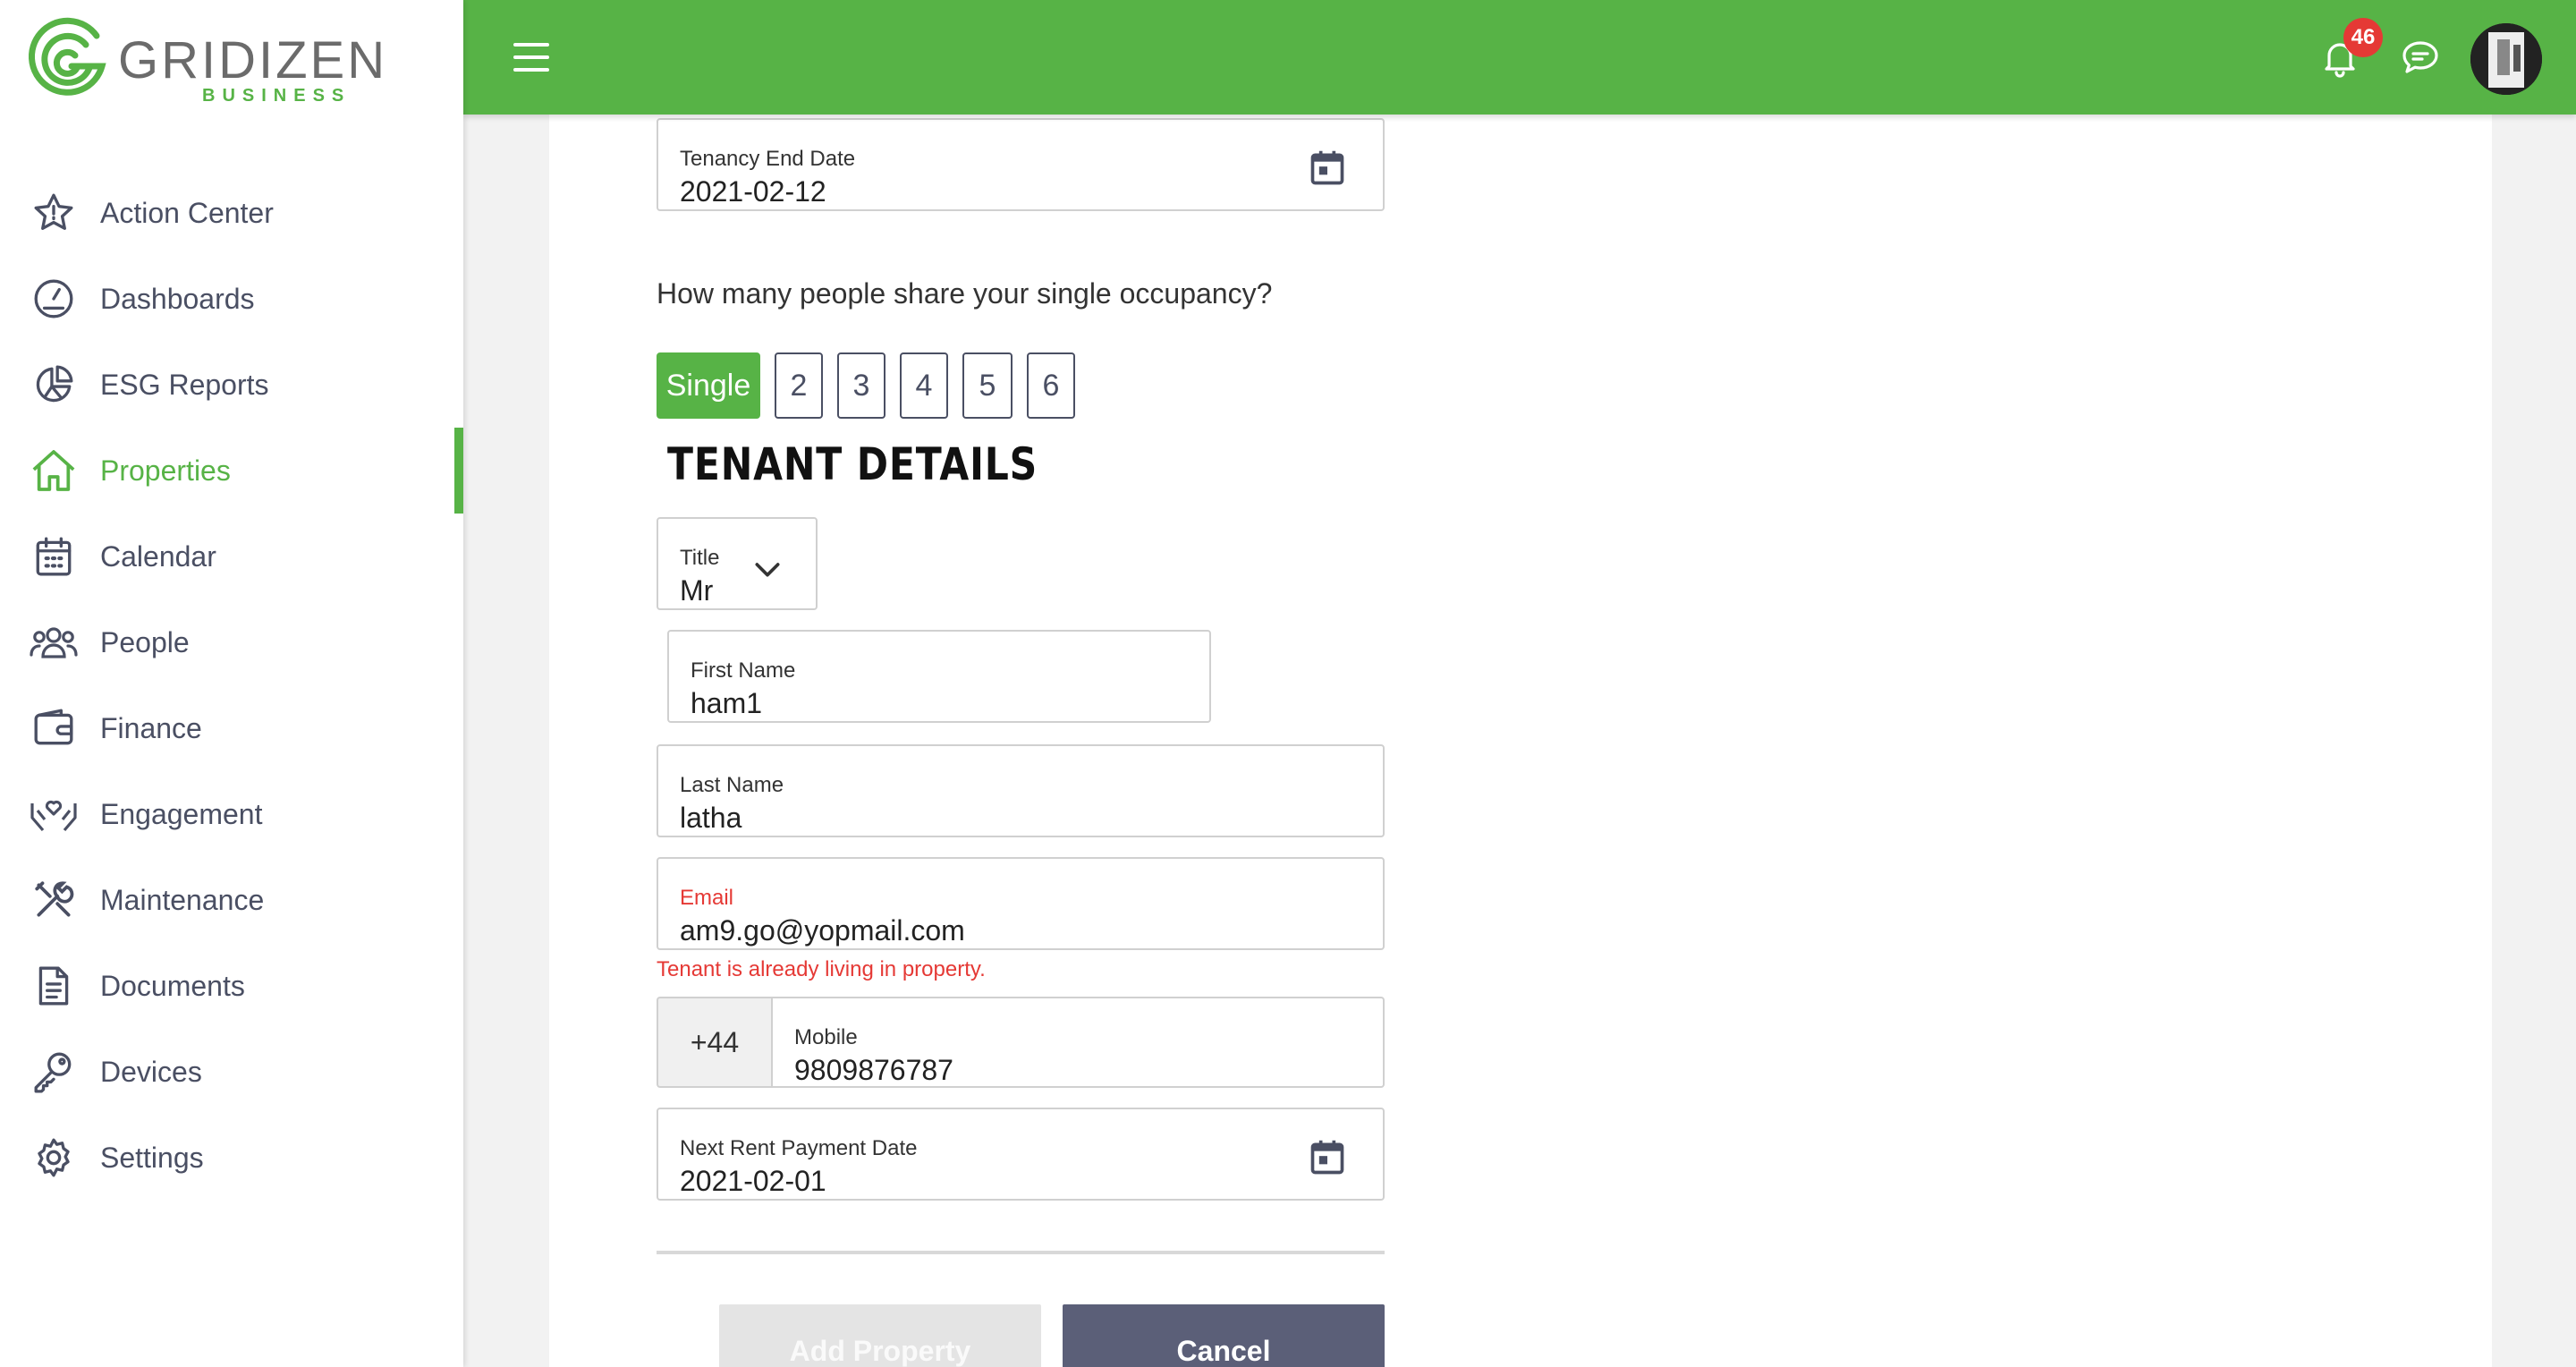 The width and height of the screenshot is (2576, 1367). What do you see at coordinates (852, 464) in the screenshot?
I see `section-title: TENANT DETAILS` at bounding box center [852, 464].